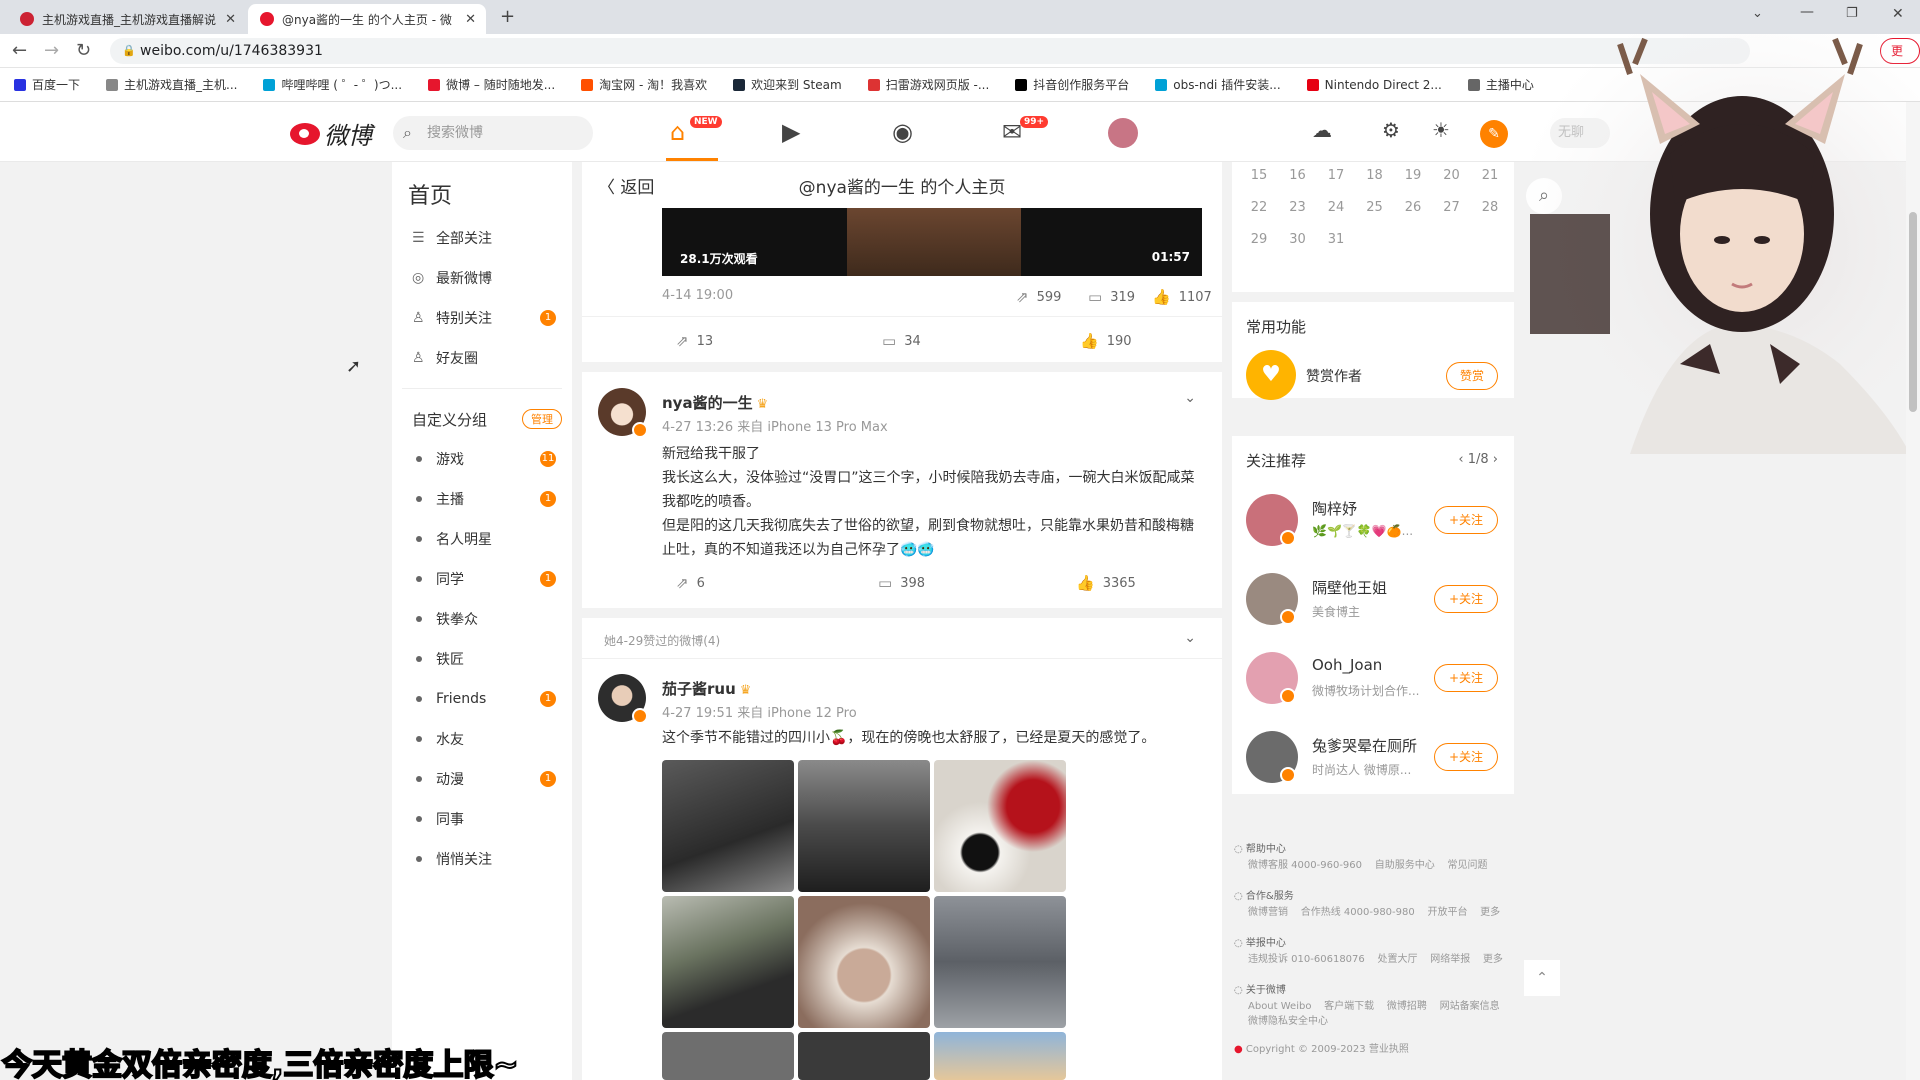 Image resolution: width=1920 pixels, height=1080 pixels. What do you see at coordinates (930, 51) in the screenshot?
I see `address-bar: 🔒 weibo.com/u/1746383931` at bounding box center [930, 51].